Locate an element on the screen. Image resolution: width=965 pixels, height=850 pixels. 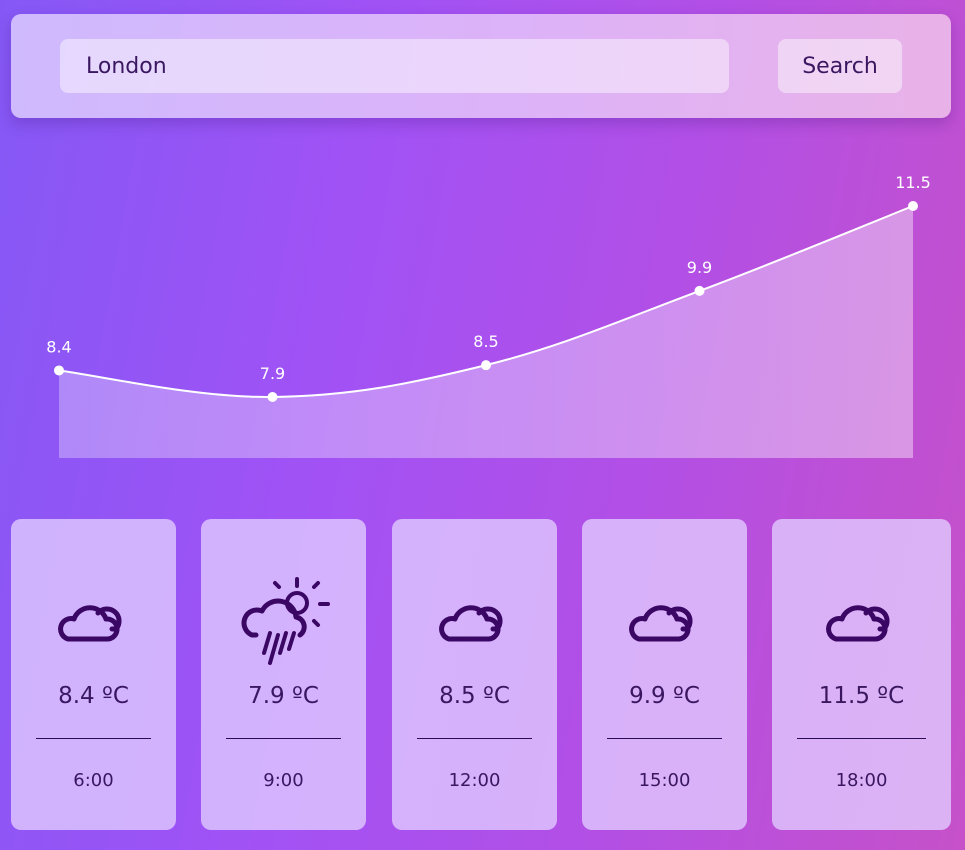
chart-data-label: 9.9 is located at coordinates (699, 267).